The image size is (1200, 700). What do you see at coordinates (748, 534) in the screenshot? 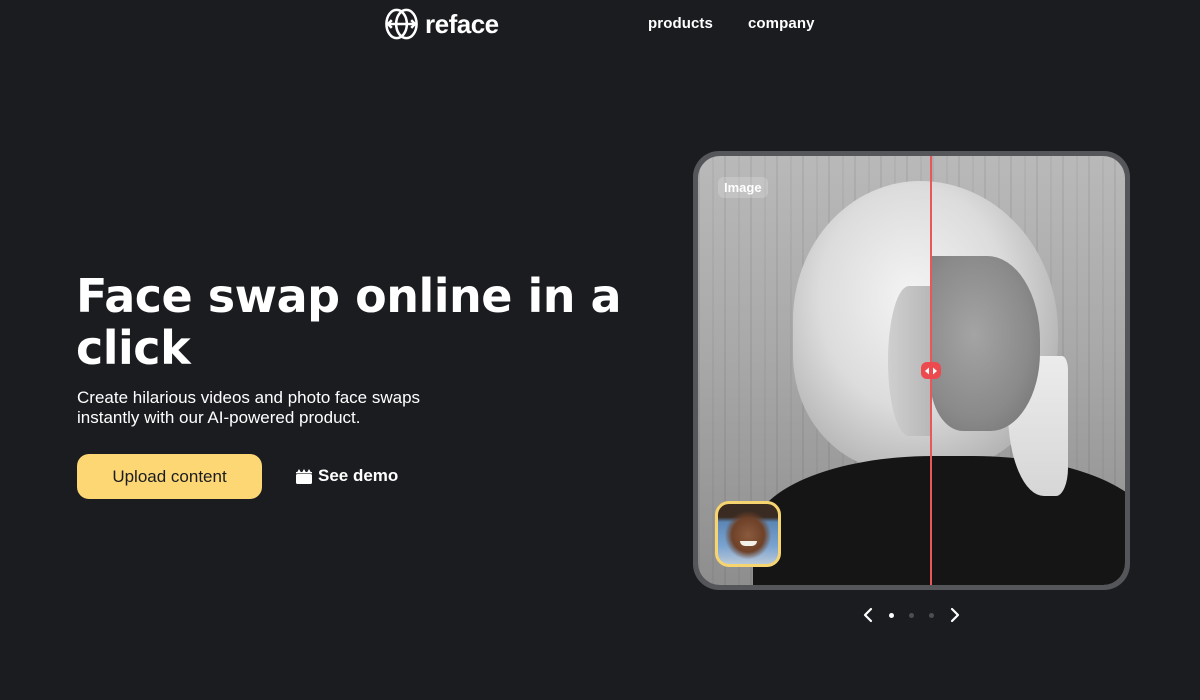
I see `source-face-thumbnail` at bounding box center [748, 534].